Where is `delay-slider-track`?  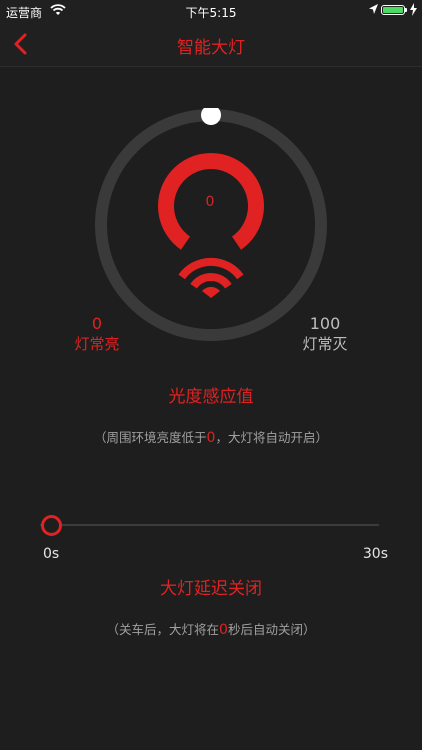 delay-slider-track is located at coordinates (209, 525).